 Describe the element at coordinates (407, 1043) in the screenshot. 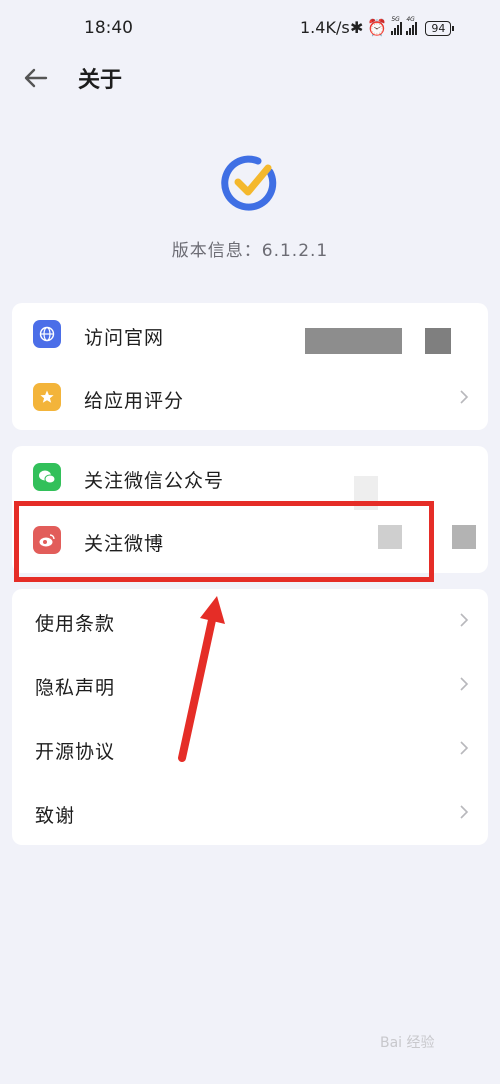

I see `watermark: Bai 经验` at that location.